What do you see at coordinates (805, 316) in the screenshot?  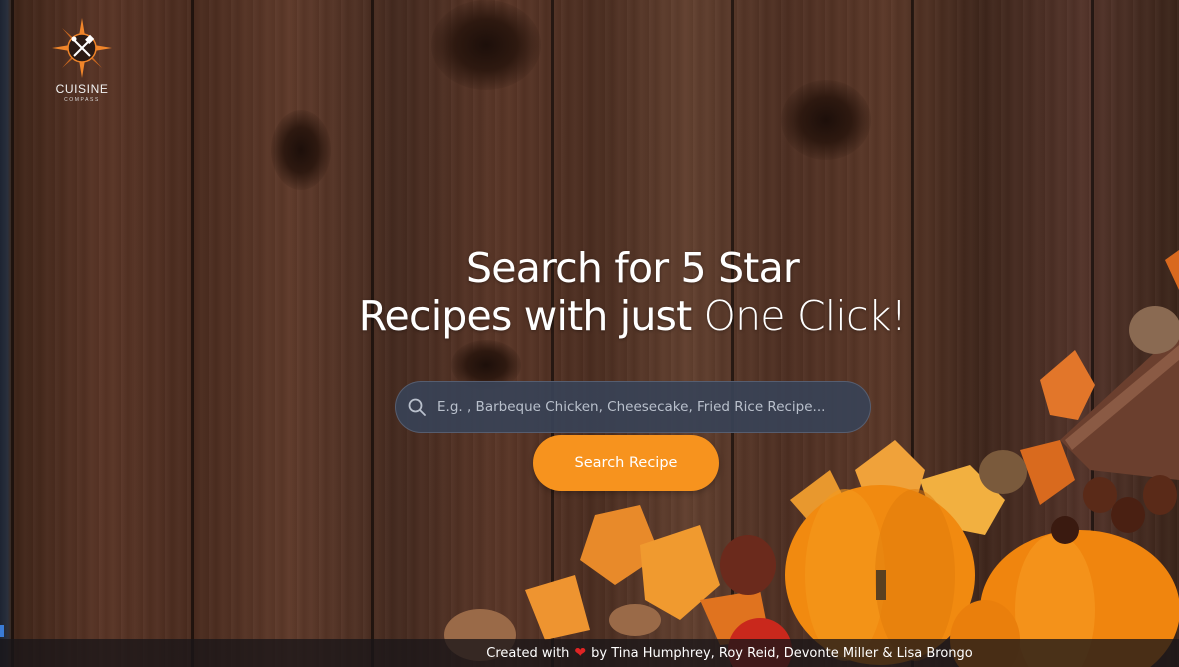 I see `hero-line-2-emphasis: One Click!` at bounding box center [805, 316].